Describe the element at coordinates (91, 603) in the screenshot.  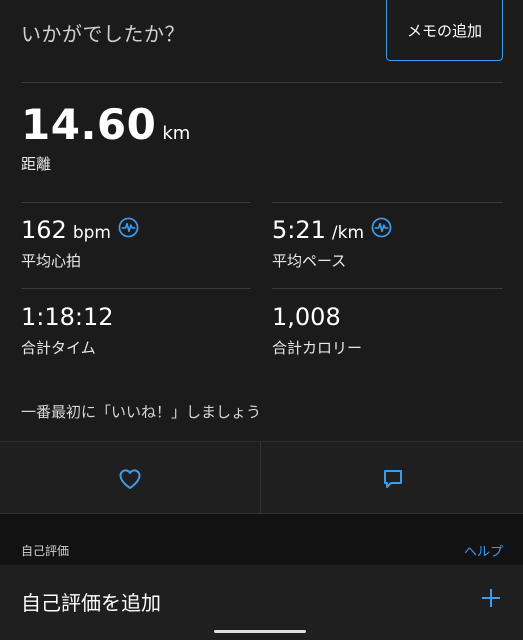
I see `add-self-evaluation-label: 自己評価を追加` at that location.